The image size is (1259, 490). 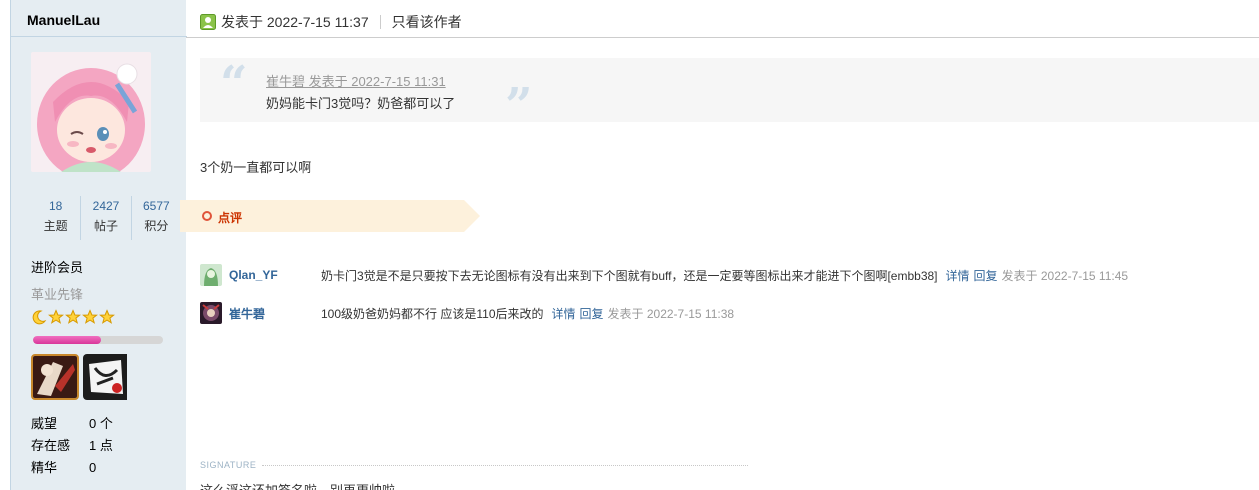 I want to click on comment-timestamp: 发表于 2022-7-15 11:45, so click(x=1065, y=275).